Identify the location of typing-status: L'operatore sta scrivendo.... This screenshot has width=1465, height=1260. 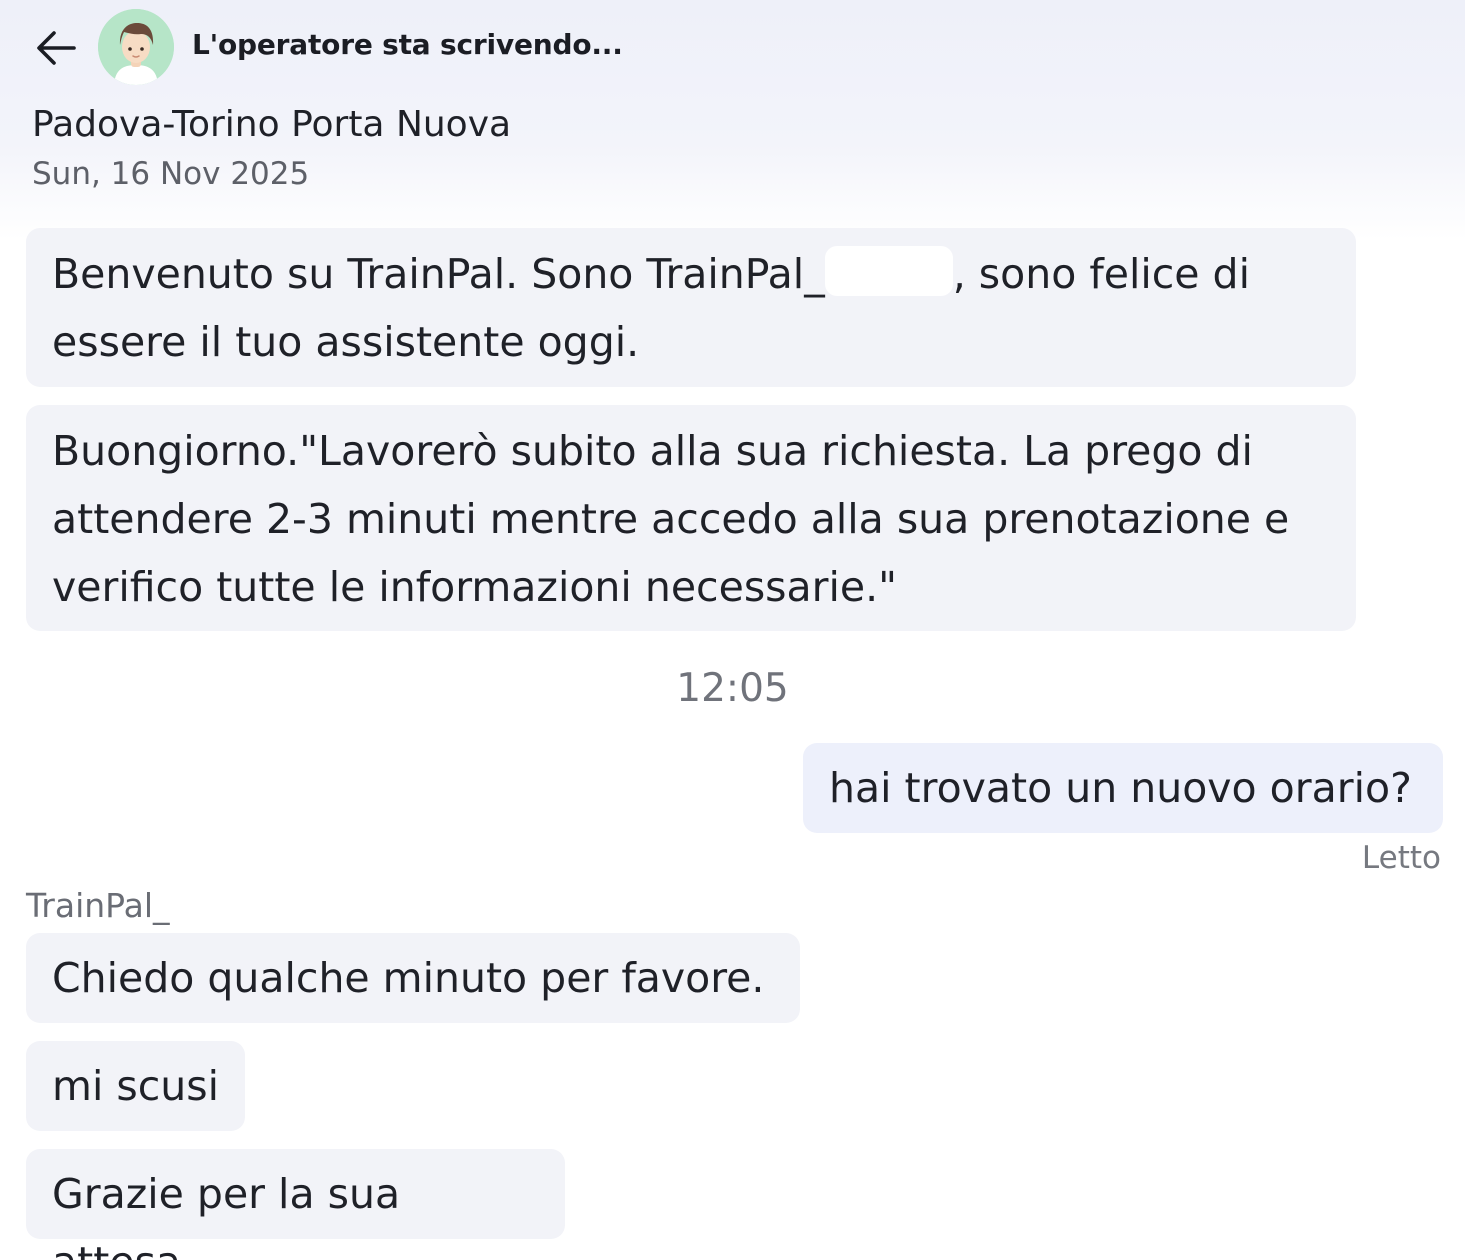
(407, 44).